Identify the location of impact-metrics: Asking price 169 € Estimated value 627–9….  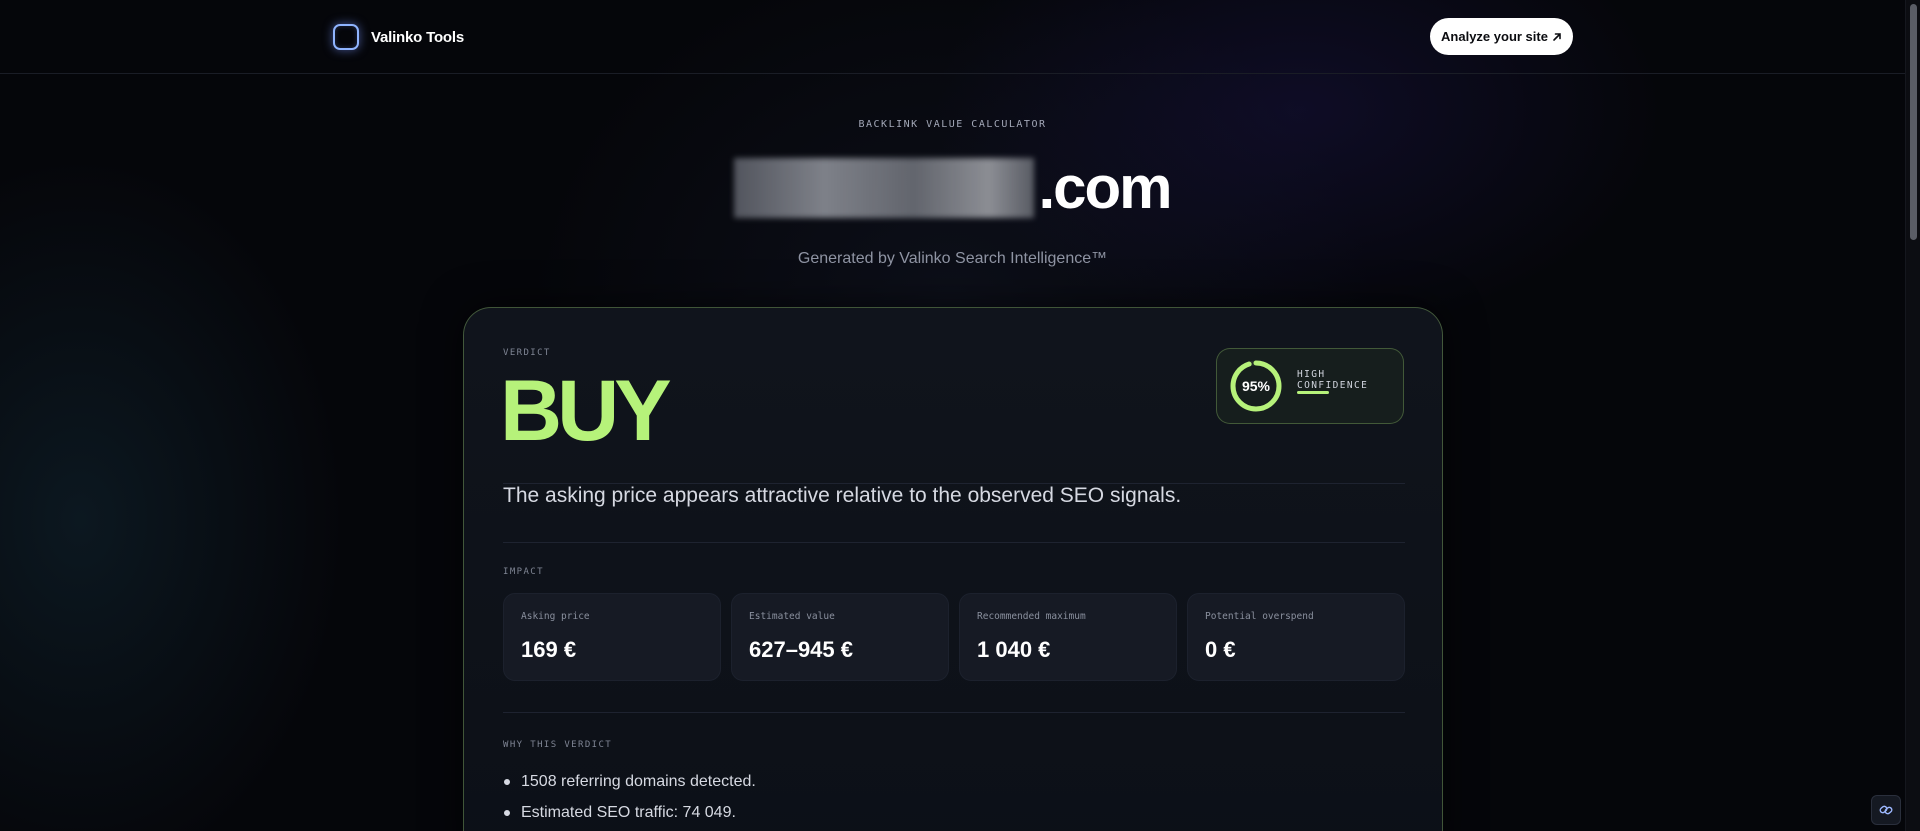
(954, 637).